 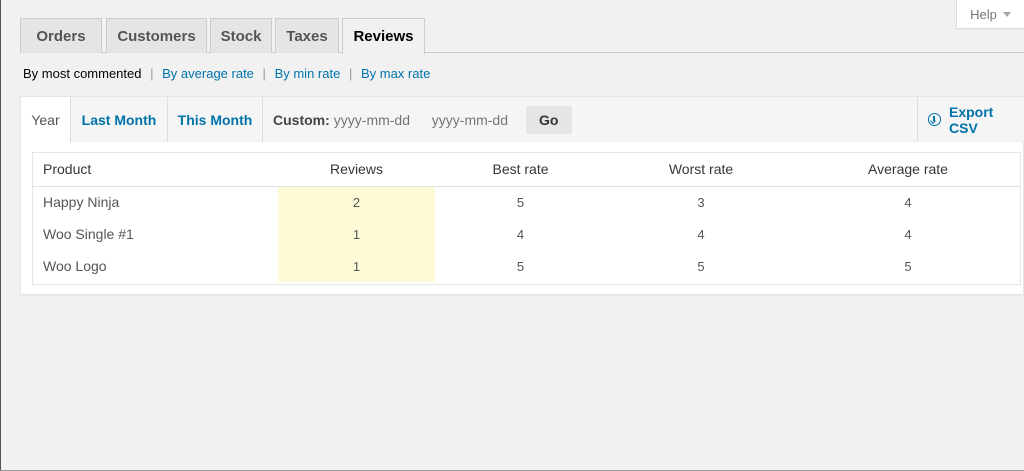 What do you see at coordinates (61, 35) in the screenshot?
I see `tab-orders: Orders` at bounding box center [61, 35].